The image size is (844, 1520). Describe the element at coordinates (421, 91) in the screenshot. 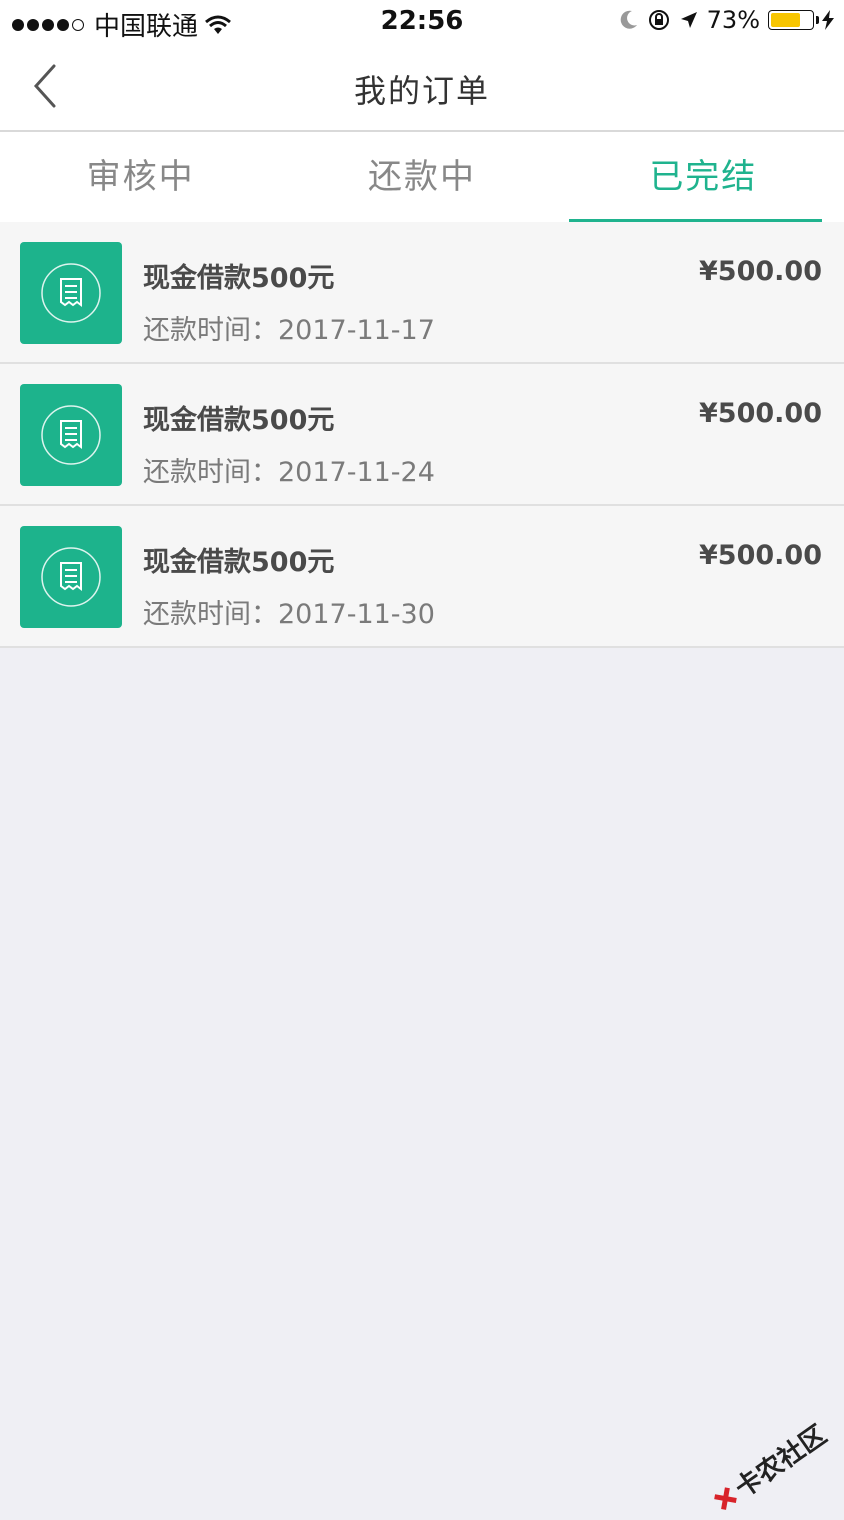

I see `page-title: 我的订单` at that location.